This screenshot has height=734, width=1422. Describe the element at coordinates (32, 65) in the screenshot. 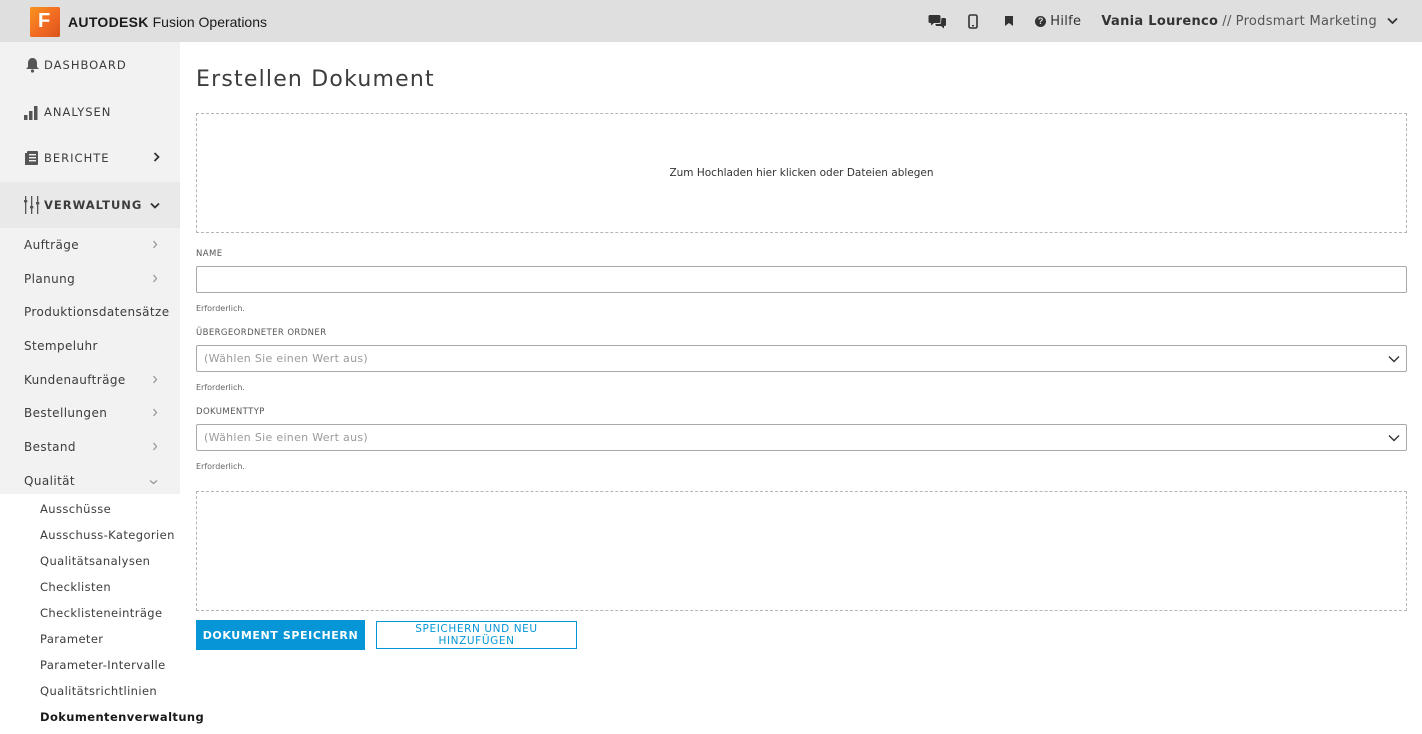

I see `bell-icon` at that location.